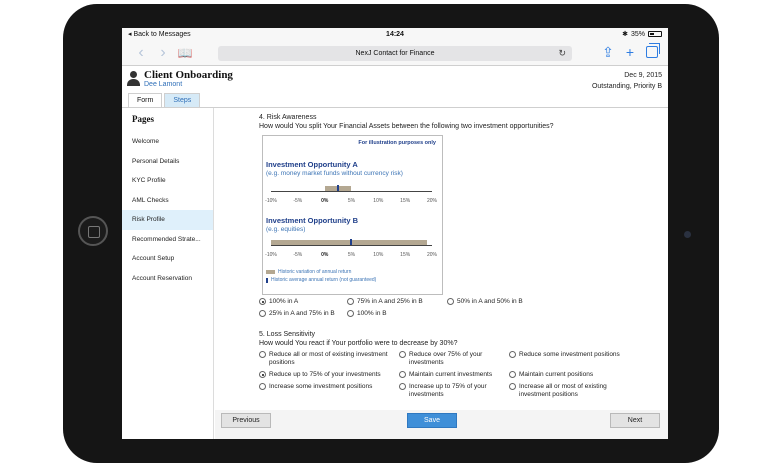  What do you see at coordinates (608, 52) in the screenshot?
I see `share-icon: ⇪` at bounding box center [608, 52].